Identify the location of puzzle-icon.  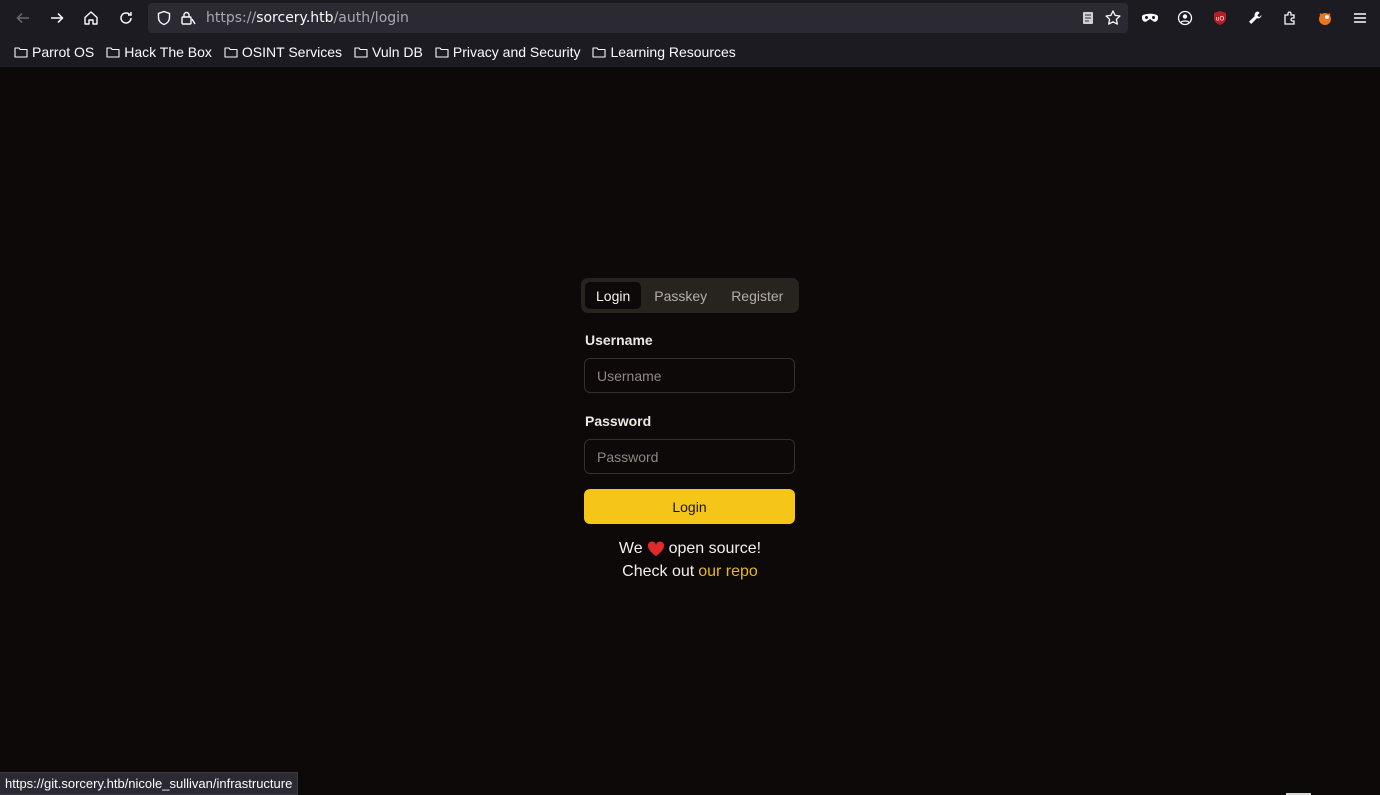
(1289, 18).